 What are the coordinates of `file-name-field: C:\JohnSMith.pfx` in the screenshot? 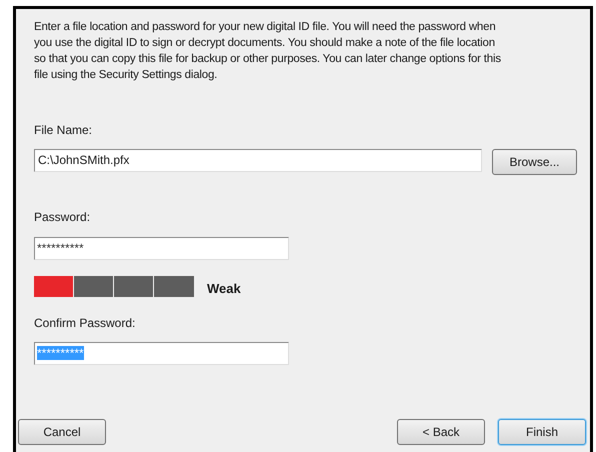 It's located at (258, 160).